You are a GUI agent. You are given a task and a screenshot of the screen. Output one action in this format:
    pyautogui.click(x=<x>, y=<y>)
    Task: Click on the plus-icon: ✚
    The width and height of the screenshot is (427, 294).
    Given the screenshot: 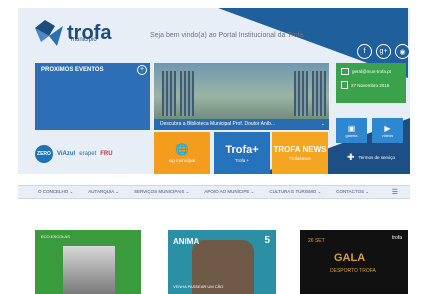 What is the action you would take?
    pyautogui.click(x=350, y=156)
    